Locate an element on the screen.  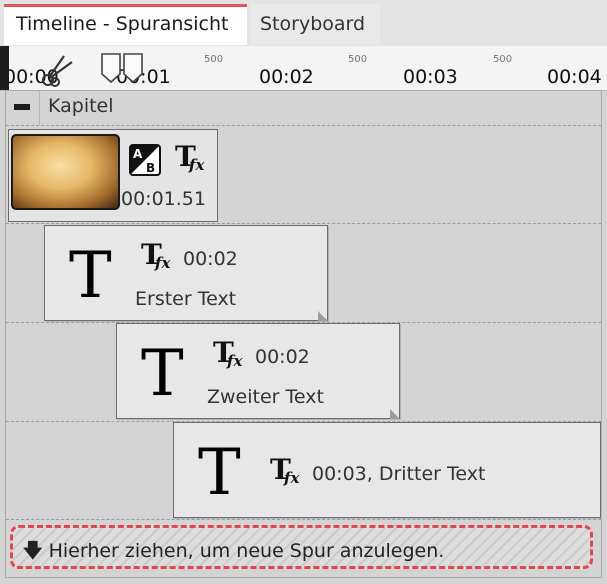
text-clip-3: T T fx 00:03, Dritter Text is located at coordinates (387, 470).